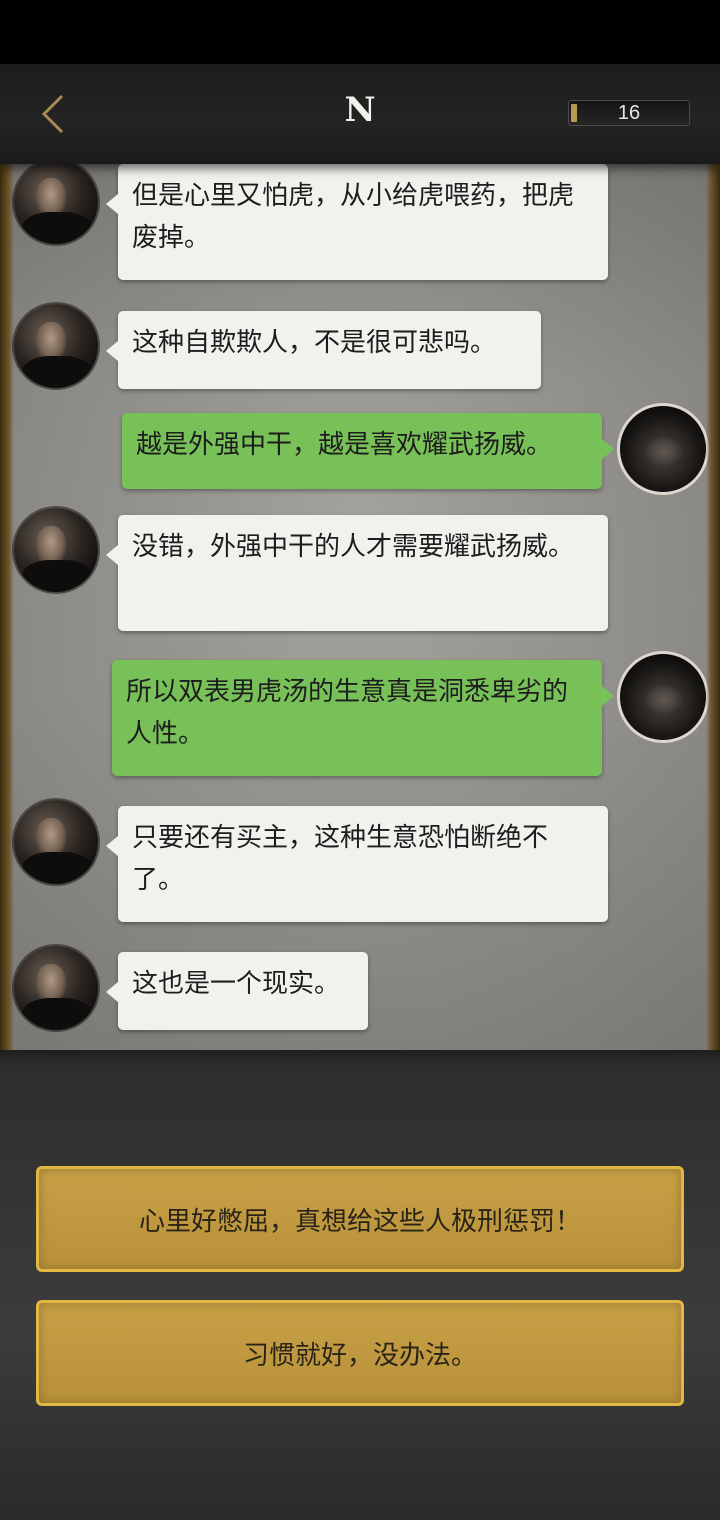 This screenshot has width=720, height=1520. Describe the element at coordinates (363, 718) in the screenshot. I see `message-bubble: 所以双表男虎汤的生意真是洞悉卑劣的人性。` at that location.